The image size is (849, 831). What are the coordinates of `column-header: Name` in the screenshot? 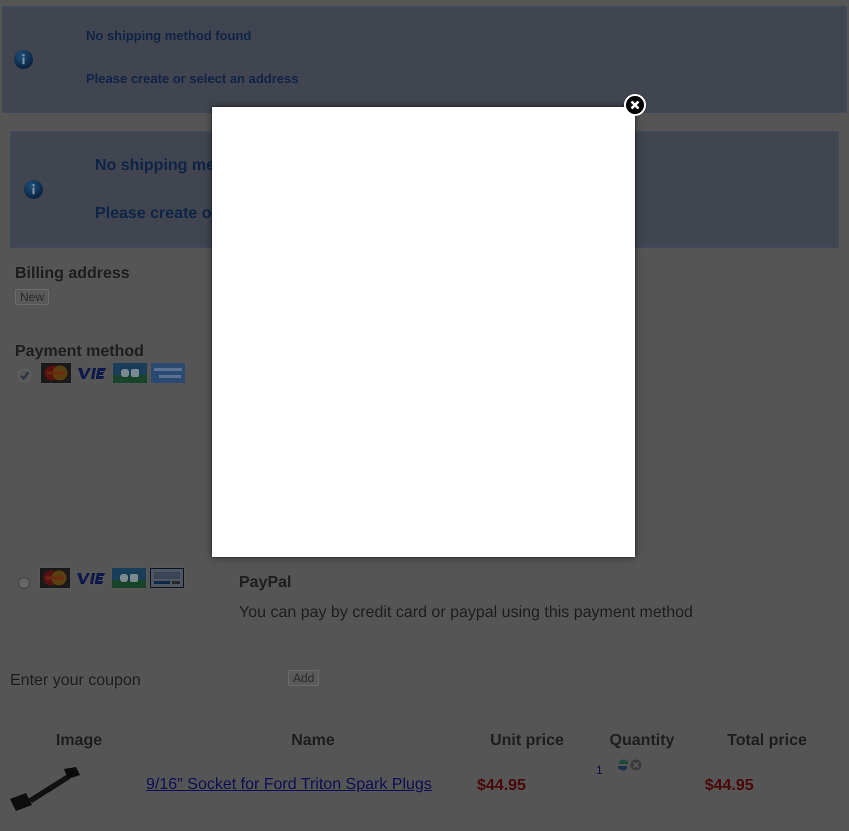 It's located at (313, 741).